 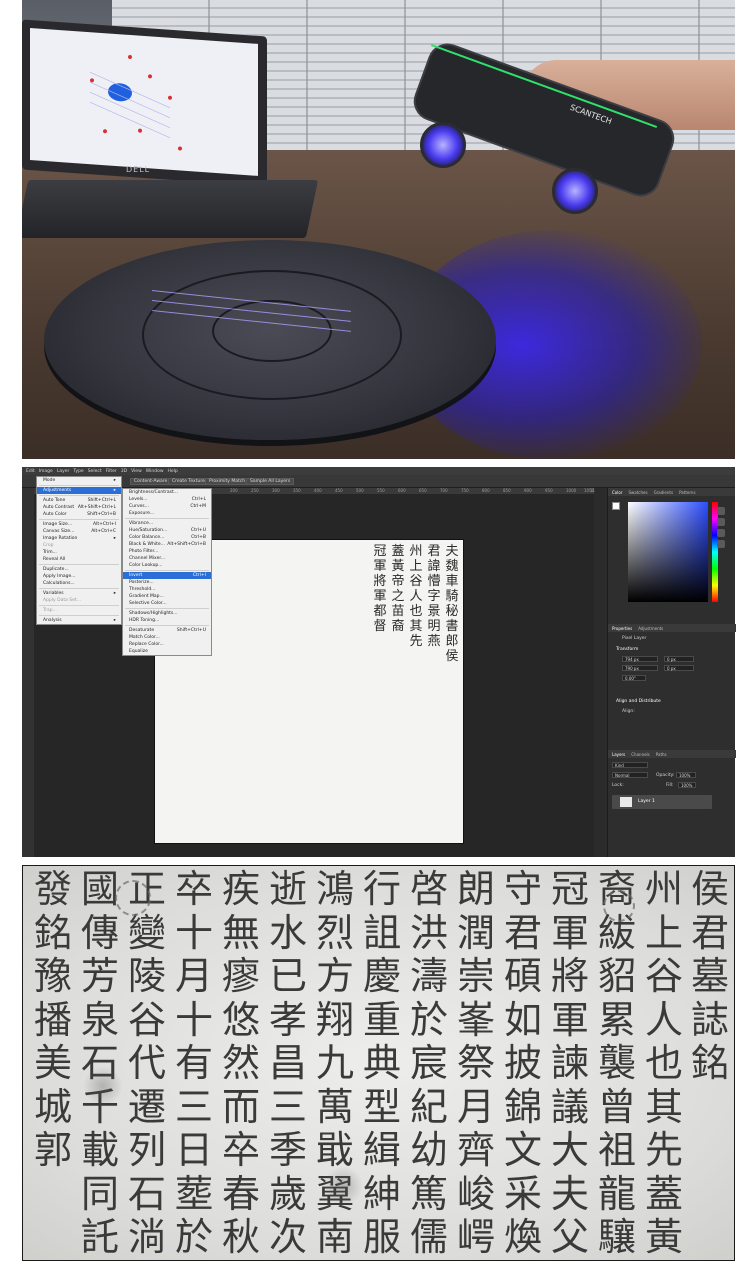 I want to click on proximity-match-button: Proximity Match, so click(x=227, y=481).